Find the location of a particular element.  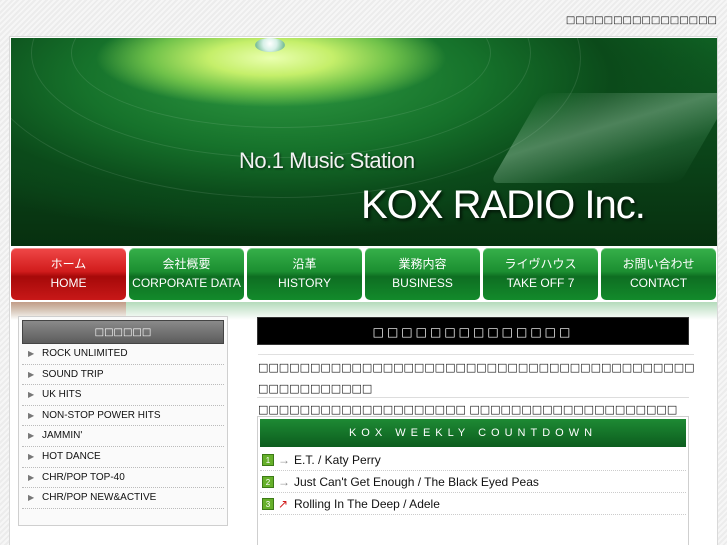

sidebar-item-uk-hits: ▶ UK HITS is located at coordinates (123, 395).